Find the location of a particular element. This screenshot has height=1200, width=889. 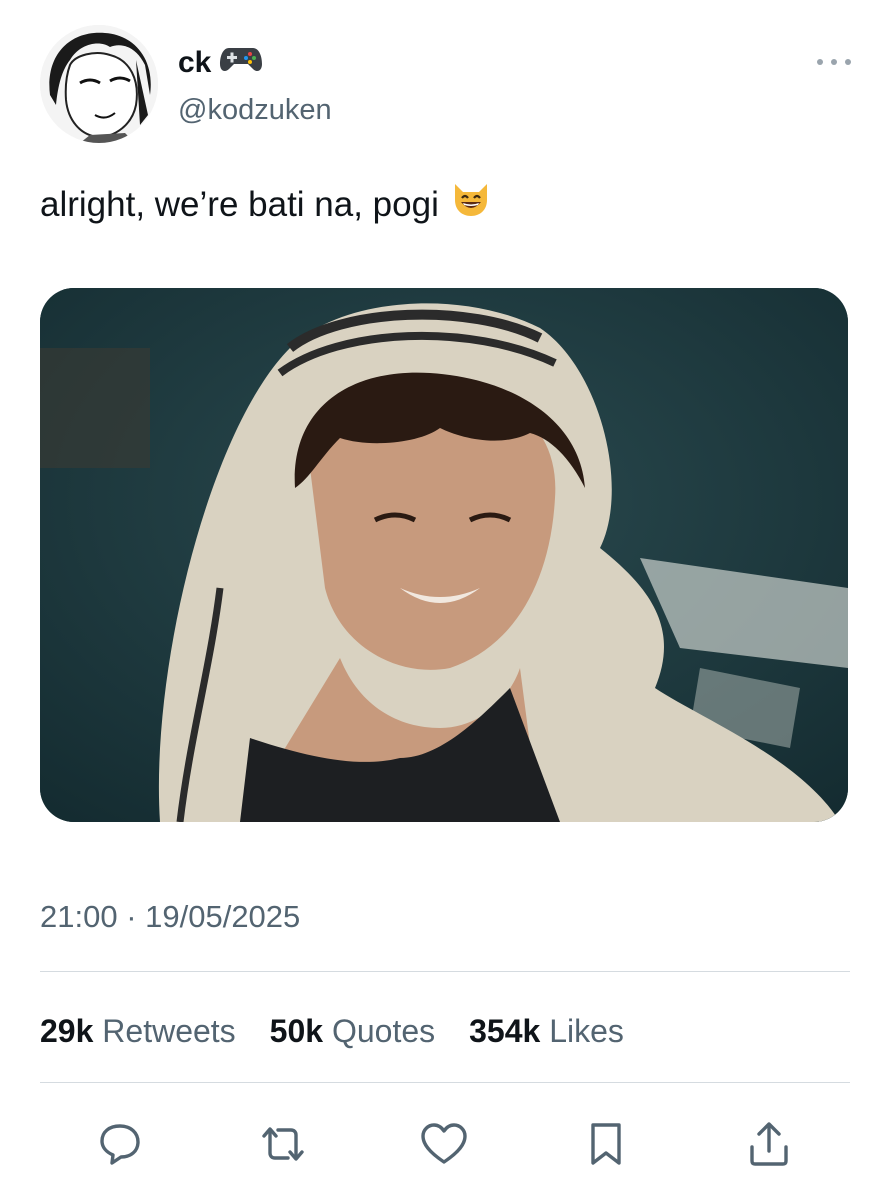

action-bar is located at coordinates (444, 1144).